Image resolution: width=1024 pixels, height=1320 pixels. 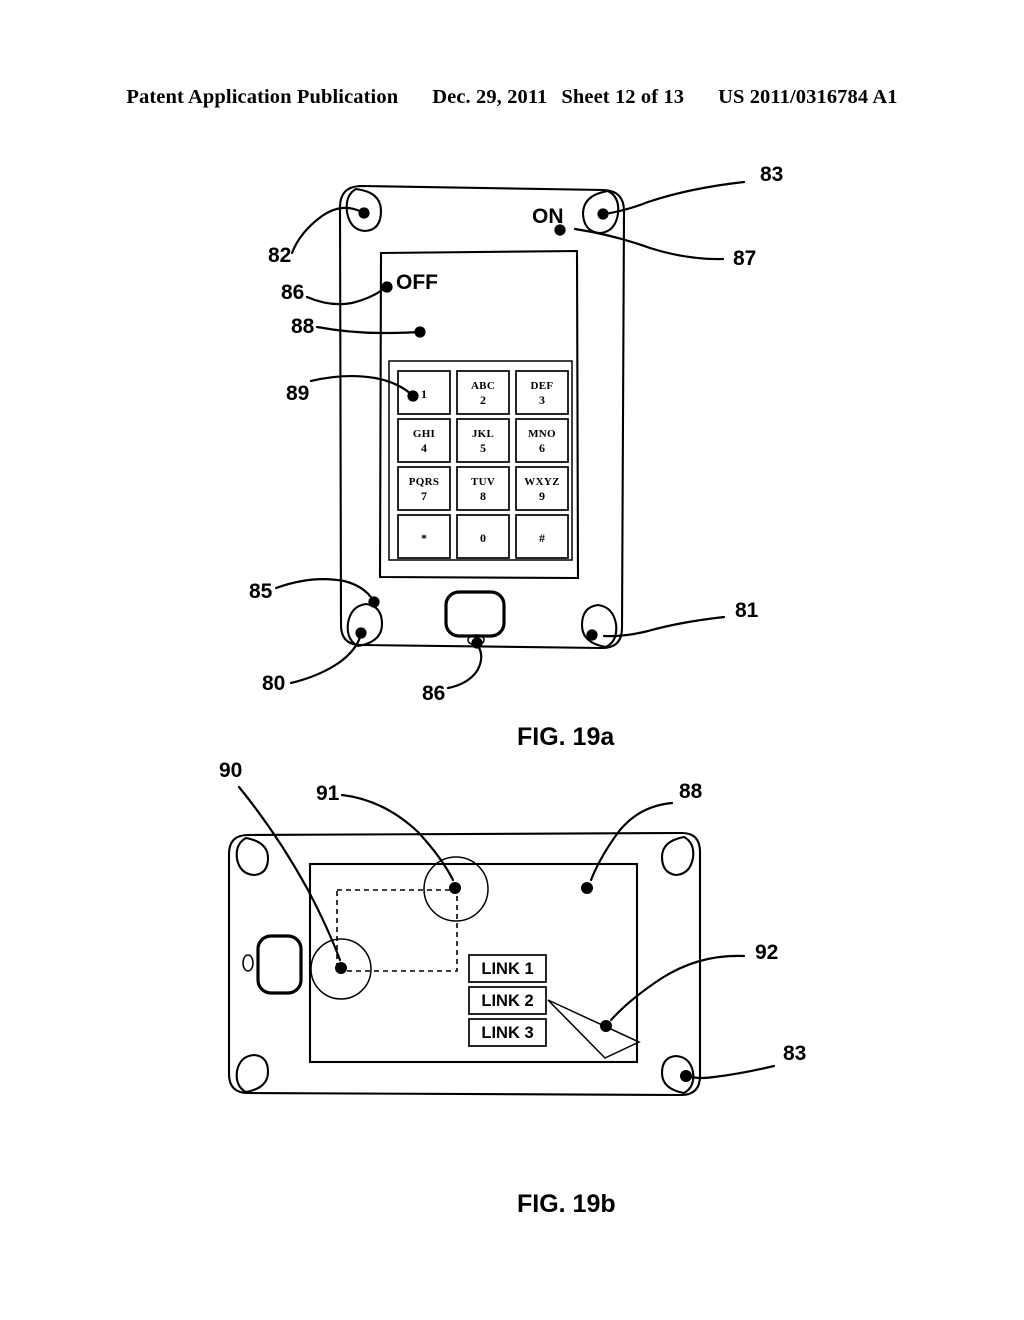 I want to click on corner-tab-top-left-19b, so click(x=252, y=856).